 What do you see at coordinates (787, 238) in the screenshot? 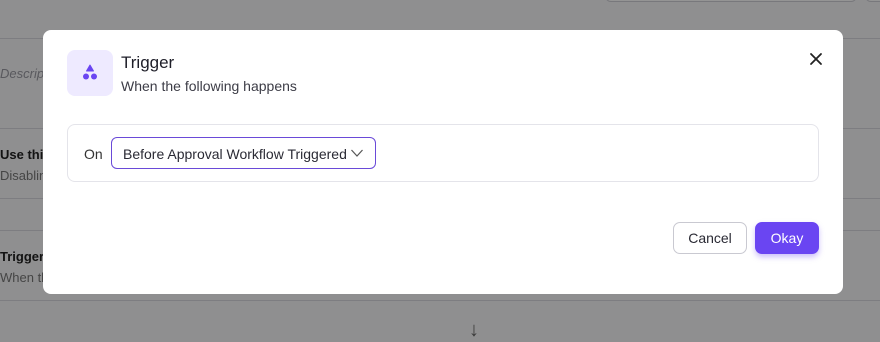
I see `okay-button: Okay` at bounding box center [787, 238].